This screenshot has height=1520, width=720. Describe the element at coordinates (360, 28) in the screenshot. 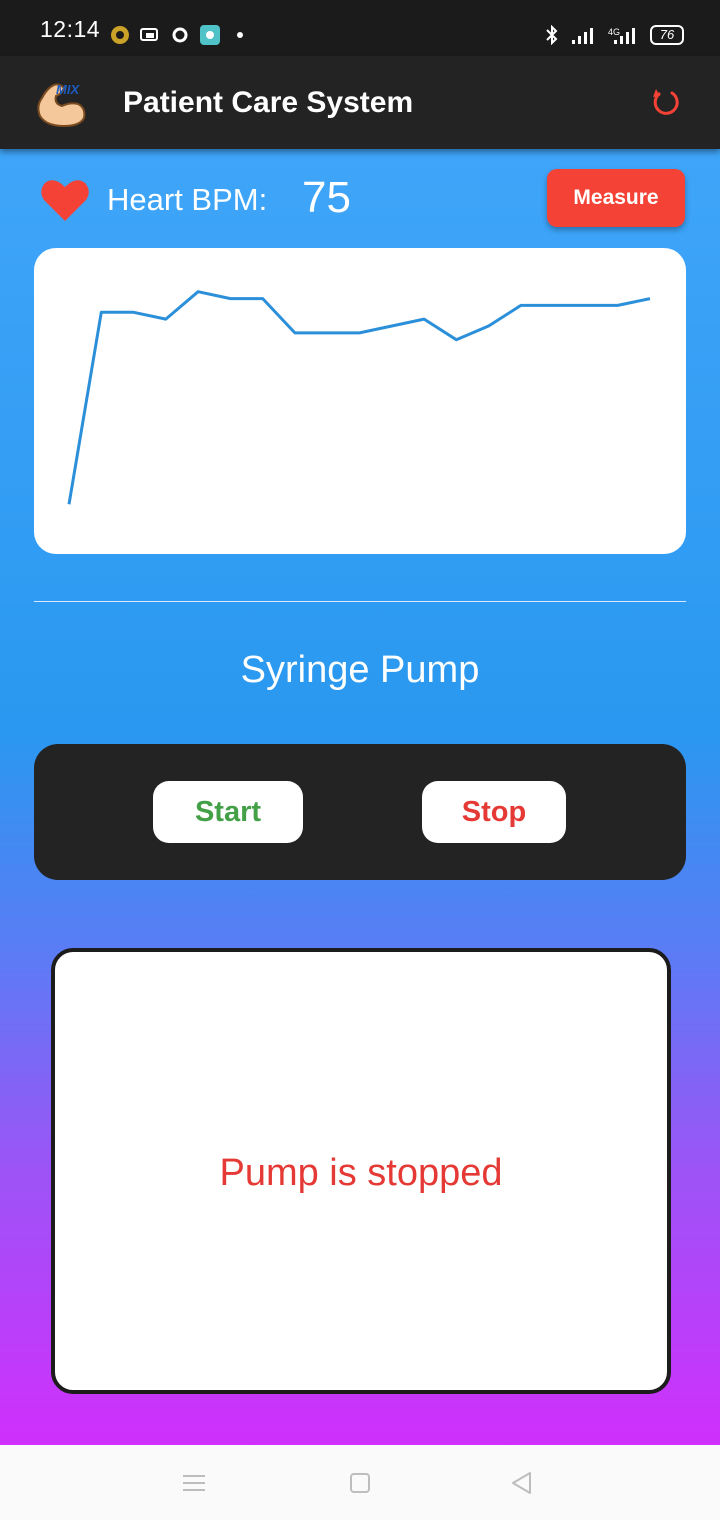

I see `status-bar: 12:14 4G 76` at that location.